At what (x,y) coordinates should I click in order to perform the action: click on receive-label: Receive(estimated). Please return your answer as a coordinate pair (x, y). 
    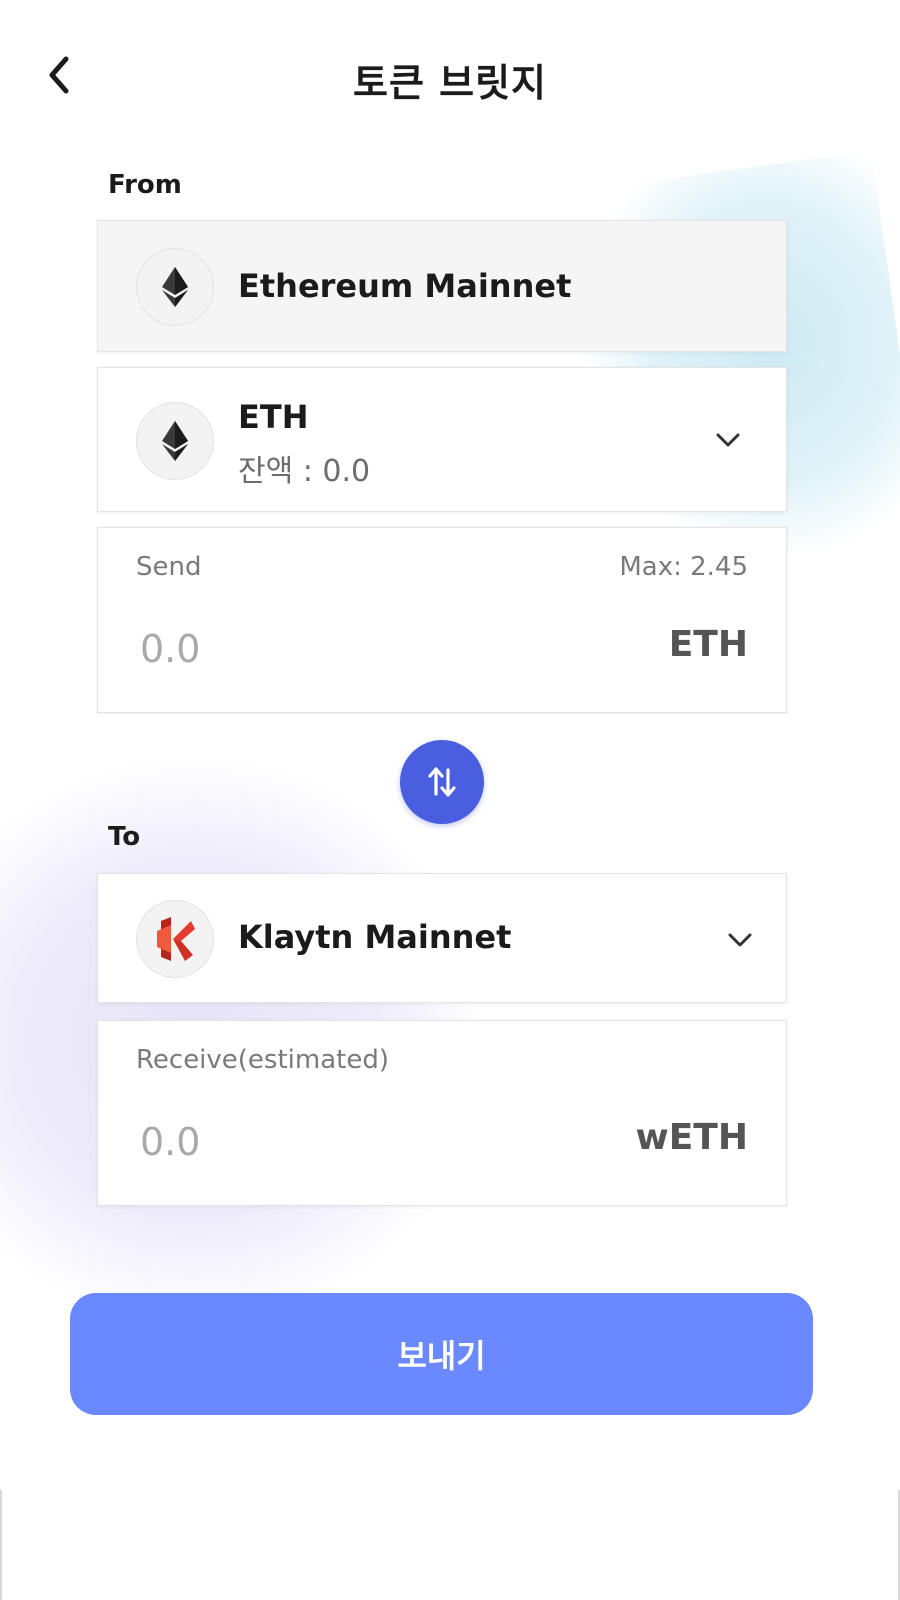
    Looking at the image, I should click on (262, 1060).